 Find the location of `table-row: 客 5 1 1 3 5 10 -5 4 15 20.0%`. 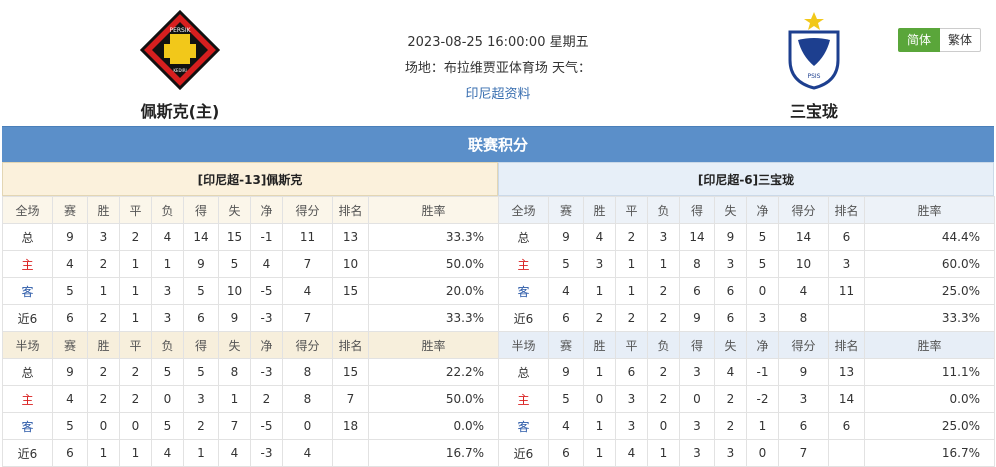

table-row: 客 5 1 1 3 5 10 -5 4 15 20.0% is located at coordinates (250, 291).